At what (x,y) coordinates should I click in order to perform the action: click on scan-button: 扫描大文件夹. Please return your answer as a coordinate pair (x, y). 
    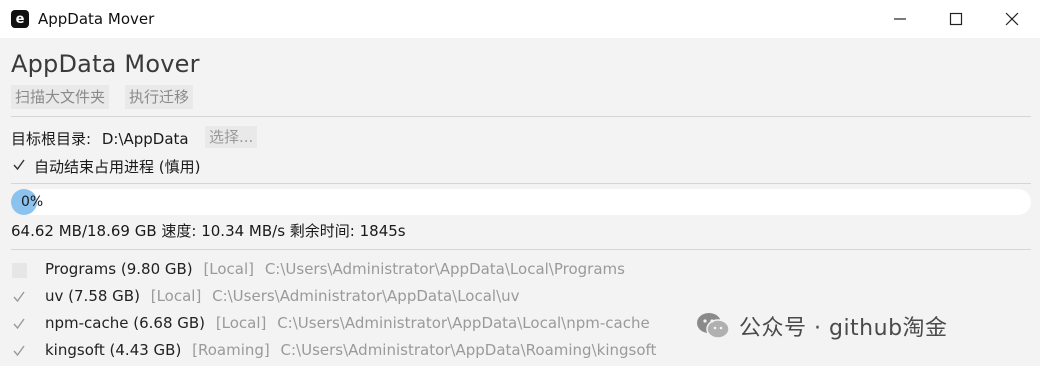
    Looking at the image, I should click on (60, 97).